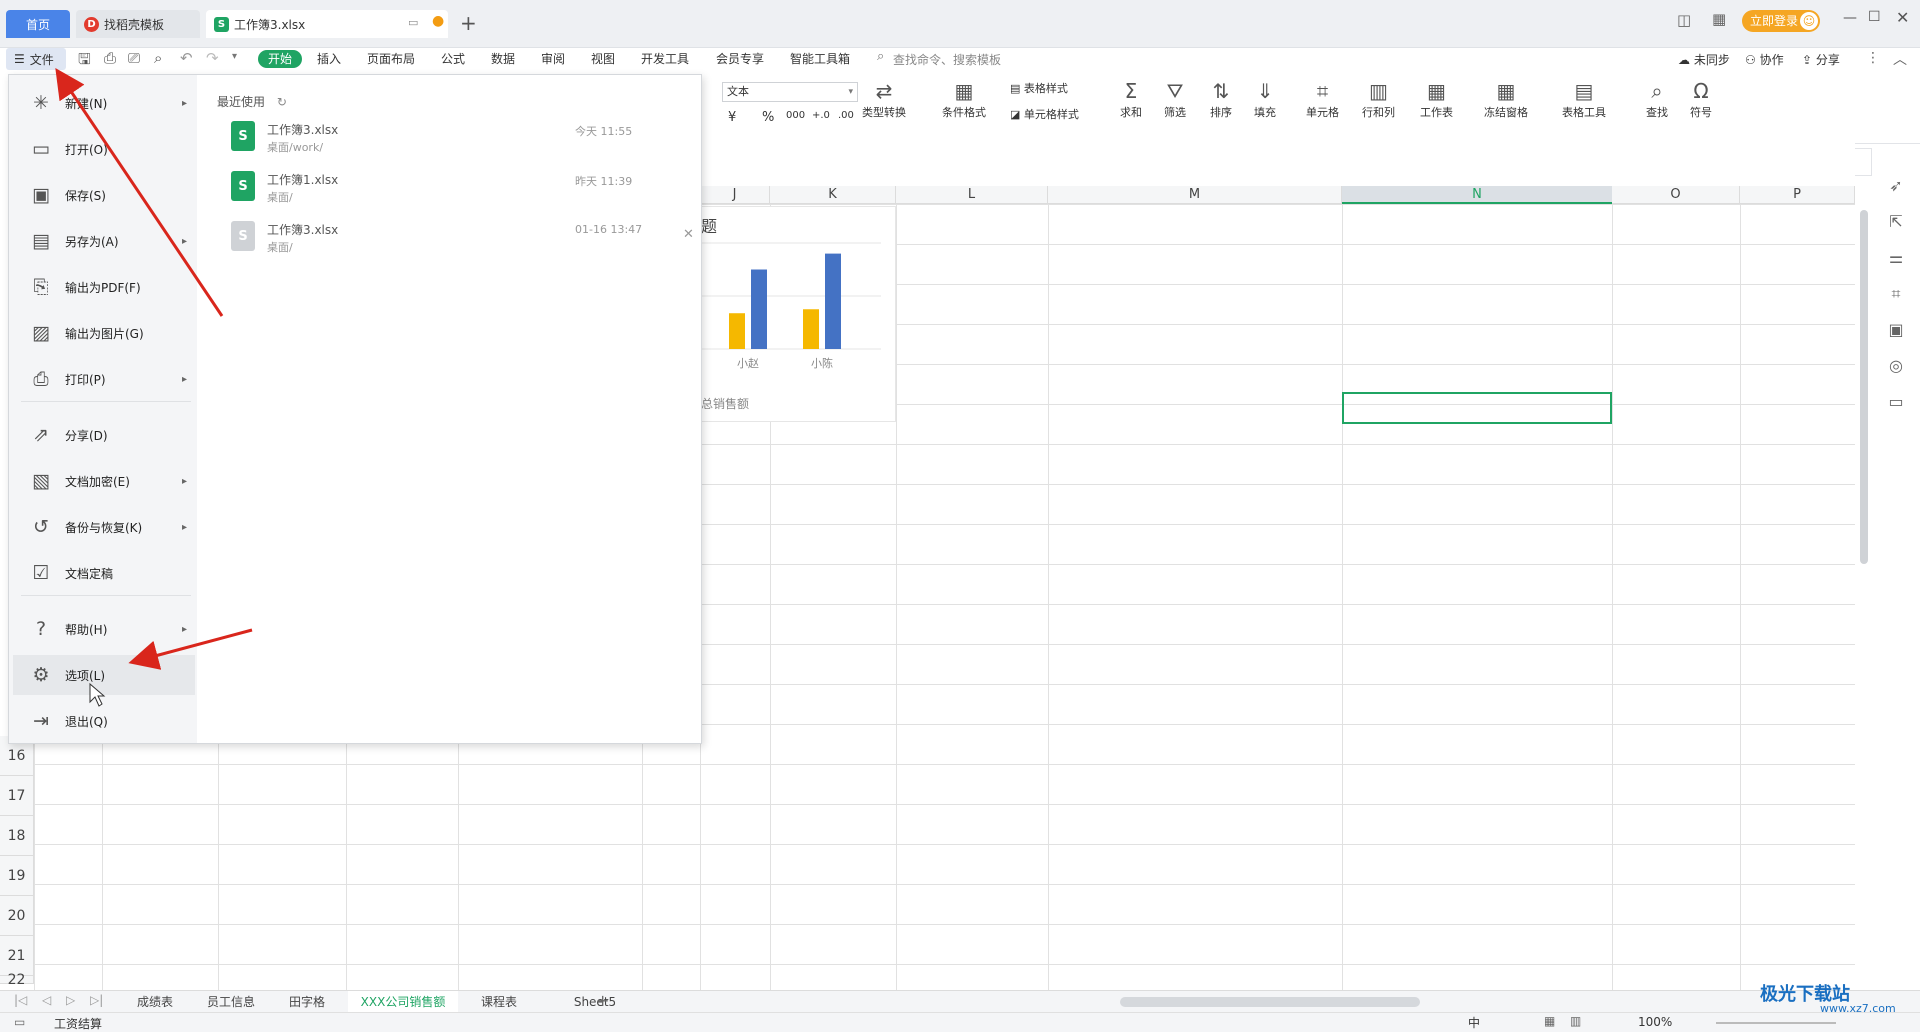 Image resolution: width=1920 pixels, height=1032 pixels. What do you see at coordinates (1575, 1021) in the screenshot?
I see `page-view-icon: ▥` at bounding box center [1575, 1021].